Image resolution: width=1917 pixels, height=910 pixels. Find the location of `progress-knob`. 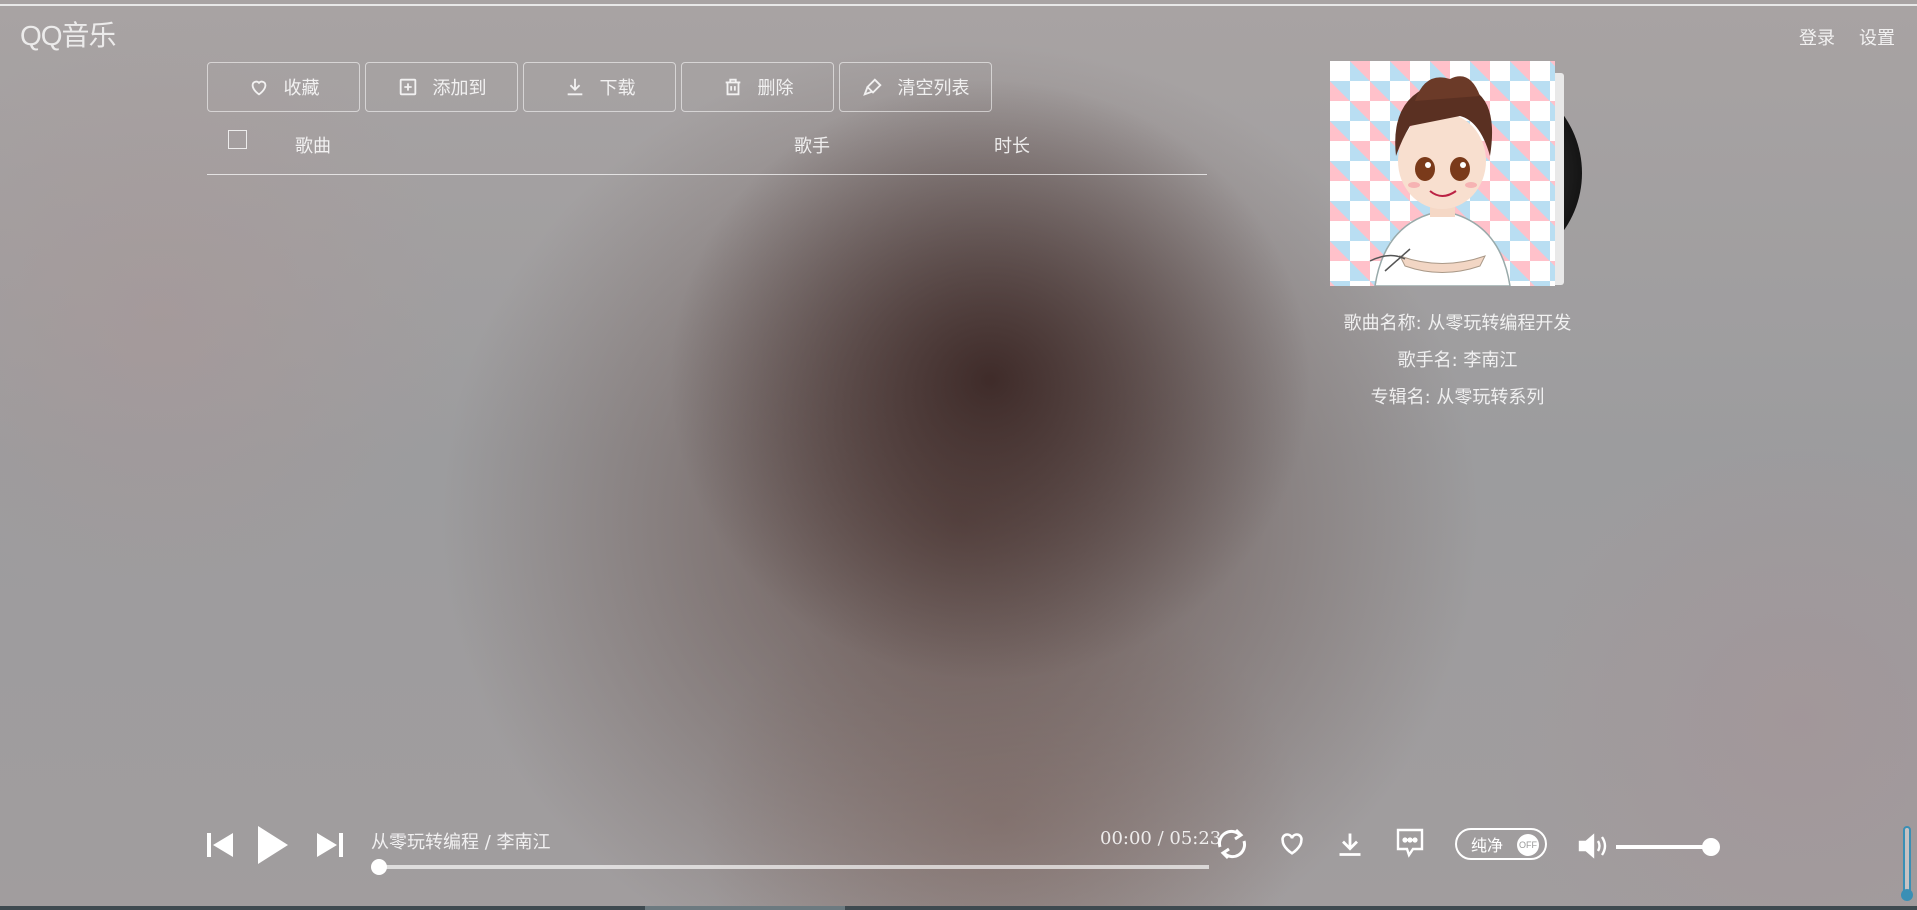

progress-knob is located at coordinates (379, 867).